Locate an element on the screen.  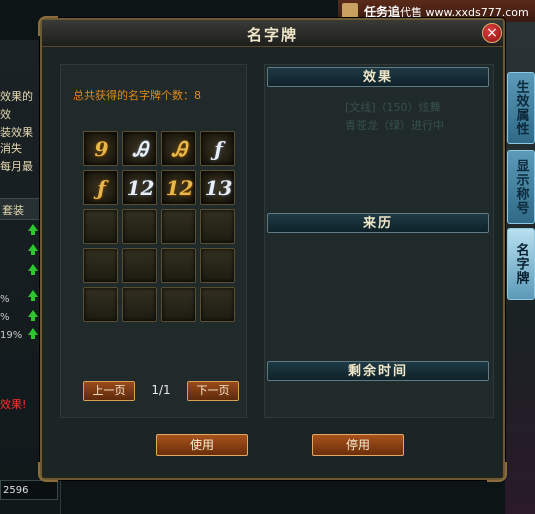
remaining-time-header: 剩余时间 is located at coordinates (378, 371).